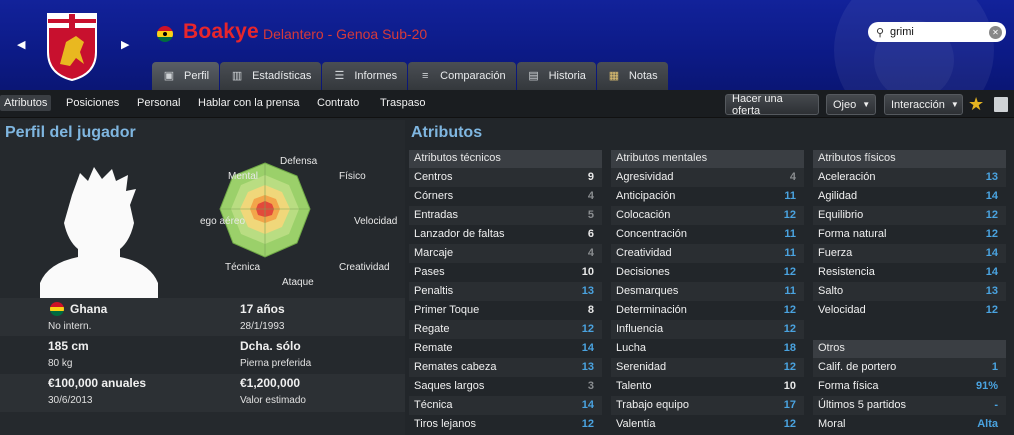  What do you see at coordinates (862, 405) in the screenshot?
I see `attribute-name: Últimos 5 partidos` at bounding box center [862, 405].